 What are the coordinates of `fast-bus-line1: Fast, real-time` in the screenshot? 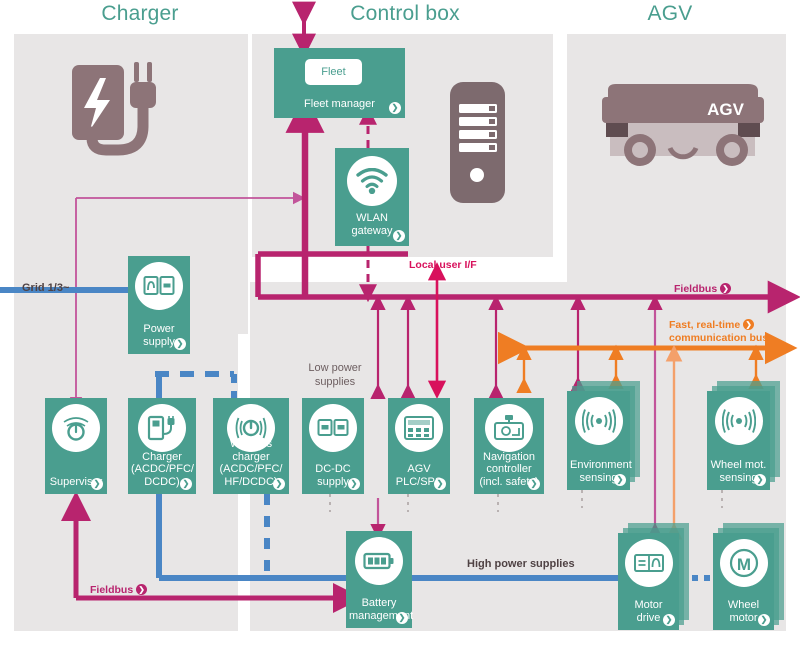 It's located at (705, 325).